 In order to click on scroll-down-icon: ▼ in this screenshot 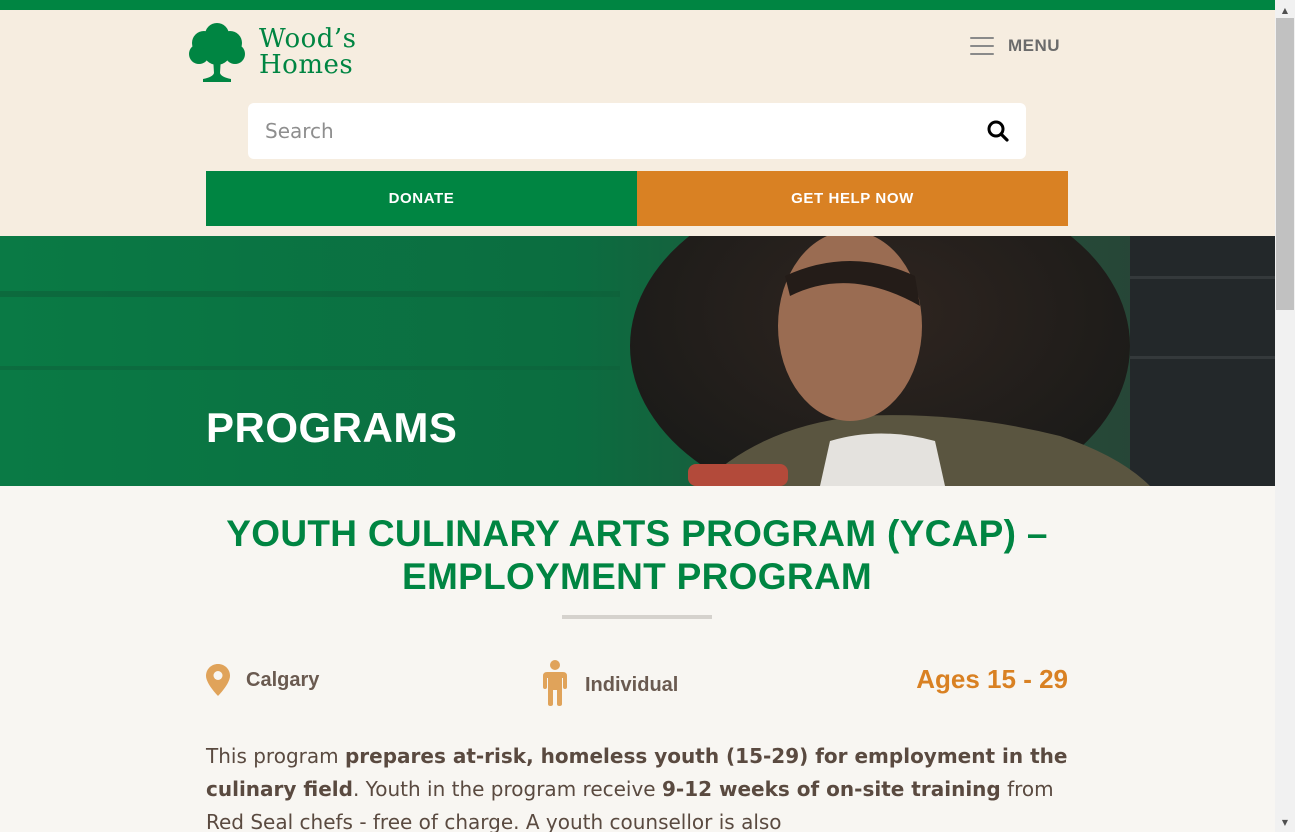, I will do `click(1285, 822)`.